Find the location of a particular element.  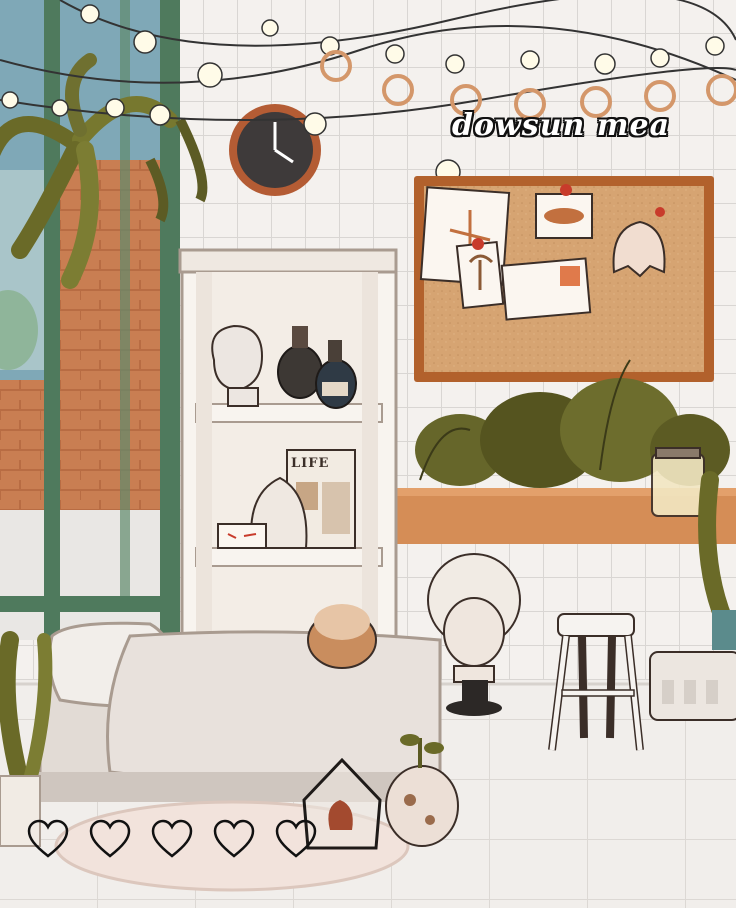

cork-board is located at coordinates (564, 279).